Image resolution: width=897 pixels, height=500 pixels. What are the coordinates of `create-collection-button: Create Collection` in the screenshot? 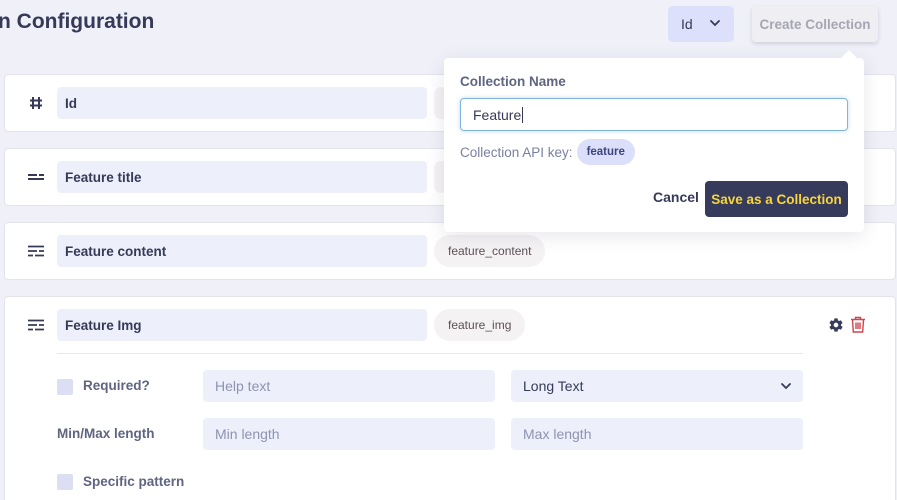 It's located at (815, 24).